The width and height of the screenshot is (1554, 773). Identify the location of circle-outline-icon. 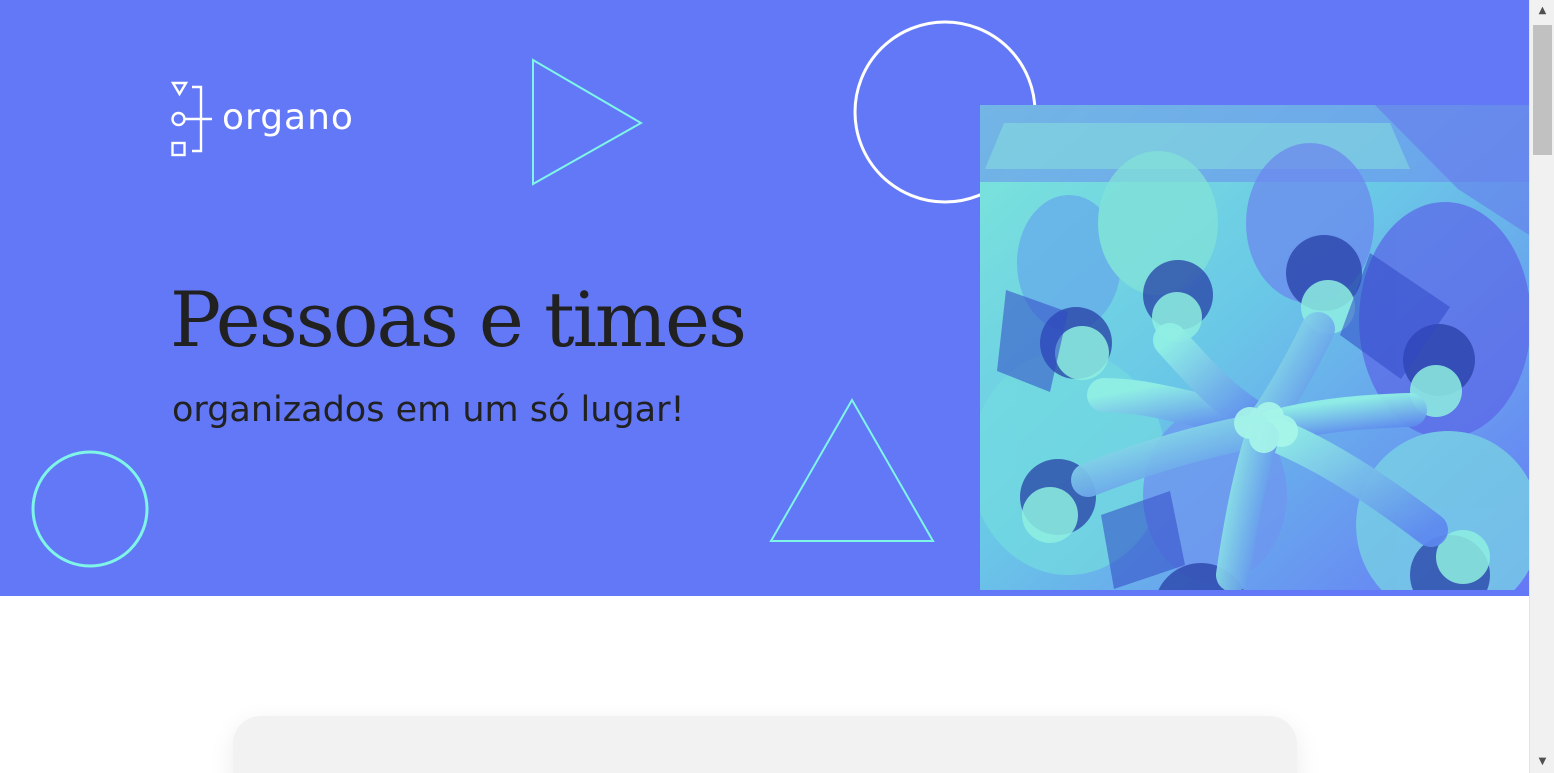
(90, 509).